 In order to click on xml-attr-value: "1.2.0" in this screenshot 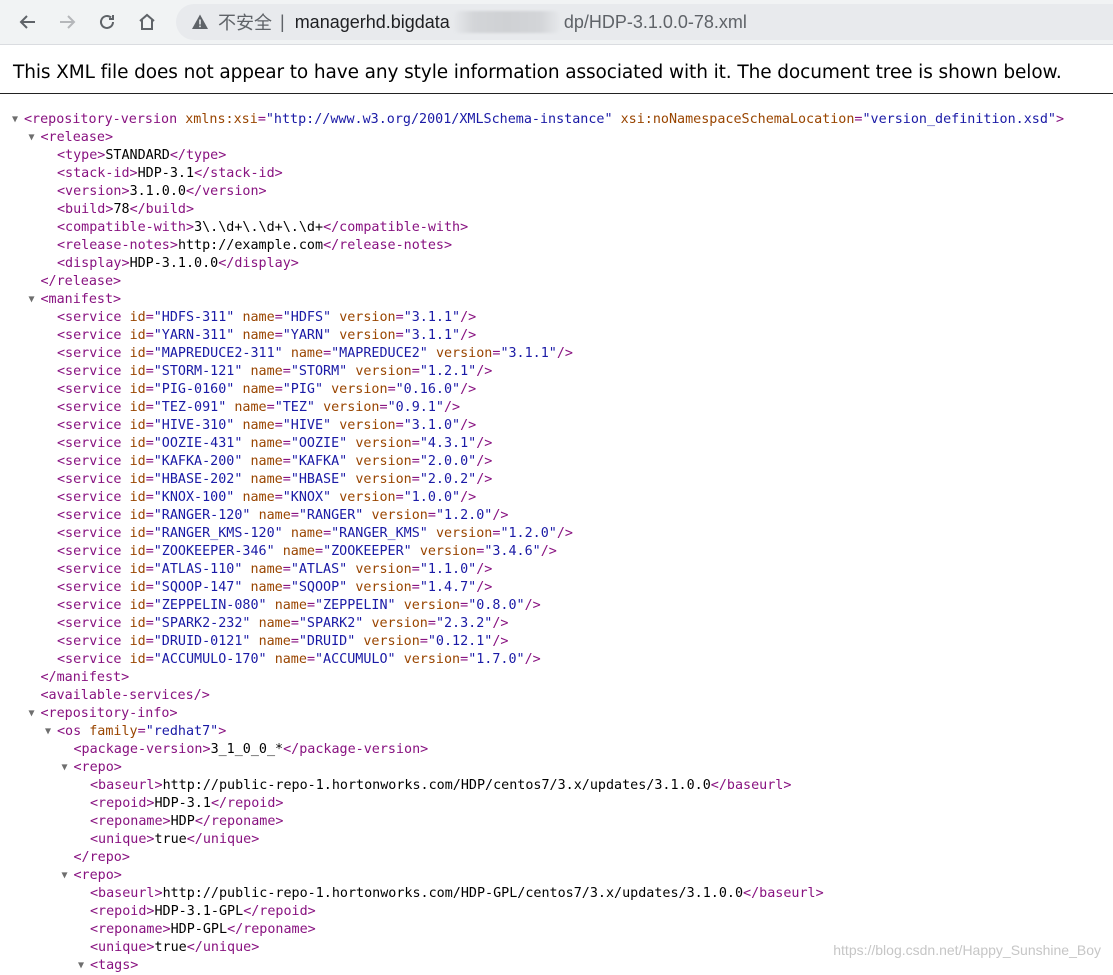, I will do `click(464, 515)`.